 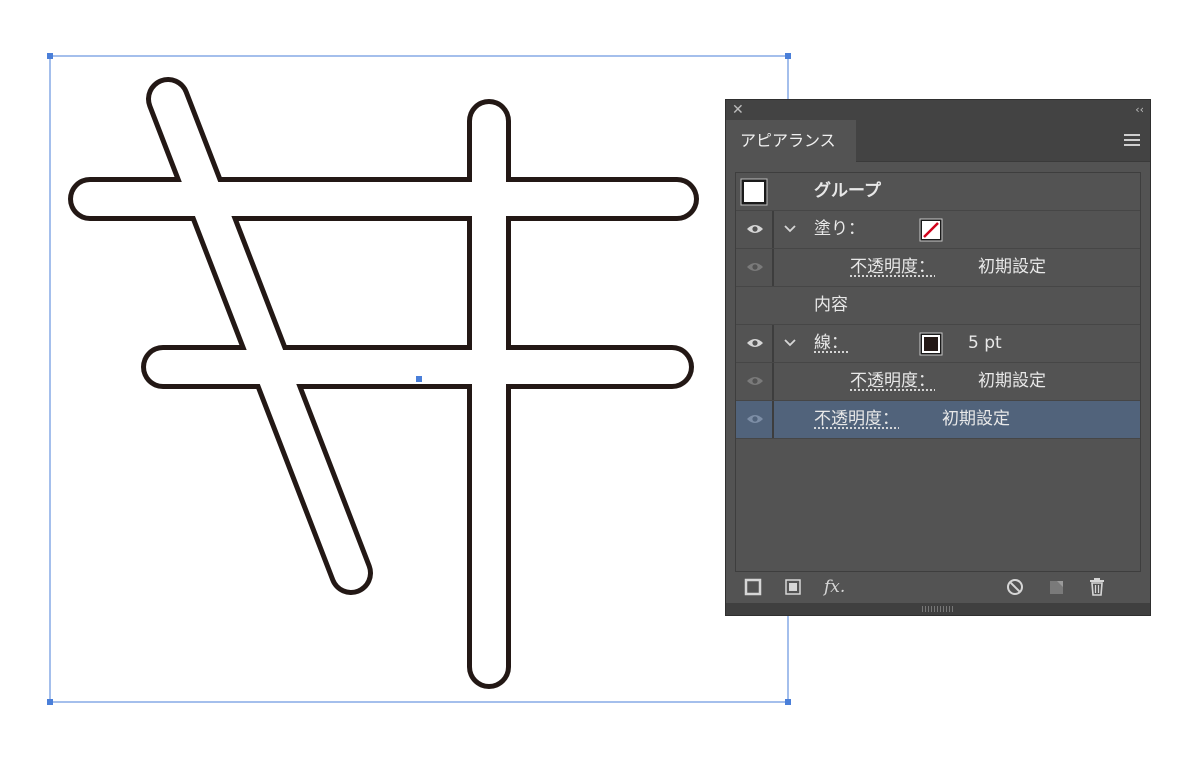 I want to click on group-thumbnail-icon, so click(x=754, y=192).